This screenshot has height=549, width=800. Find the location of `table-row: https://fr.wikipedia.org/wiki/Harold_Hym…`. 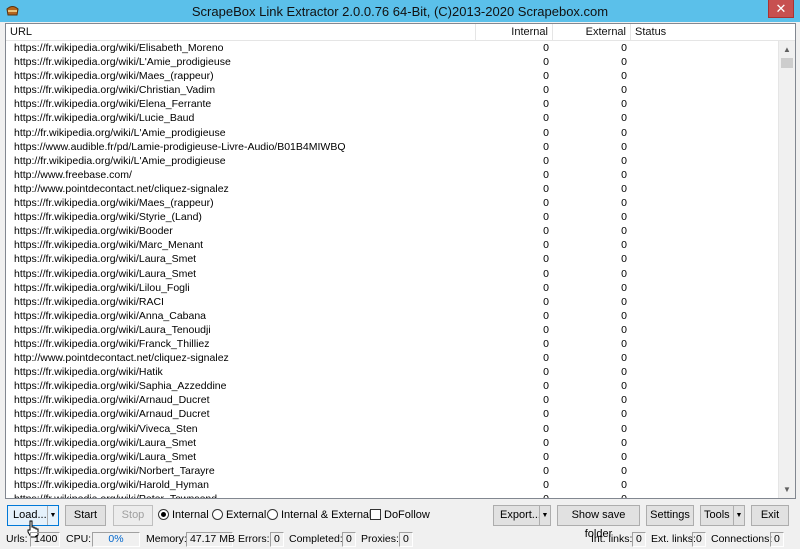

table-row: https://fr.wikipedia.org/wiki/Harold_Hym… is located at coordinates (392, 485).